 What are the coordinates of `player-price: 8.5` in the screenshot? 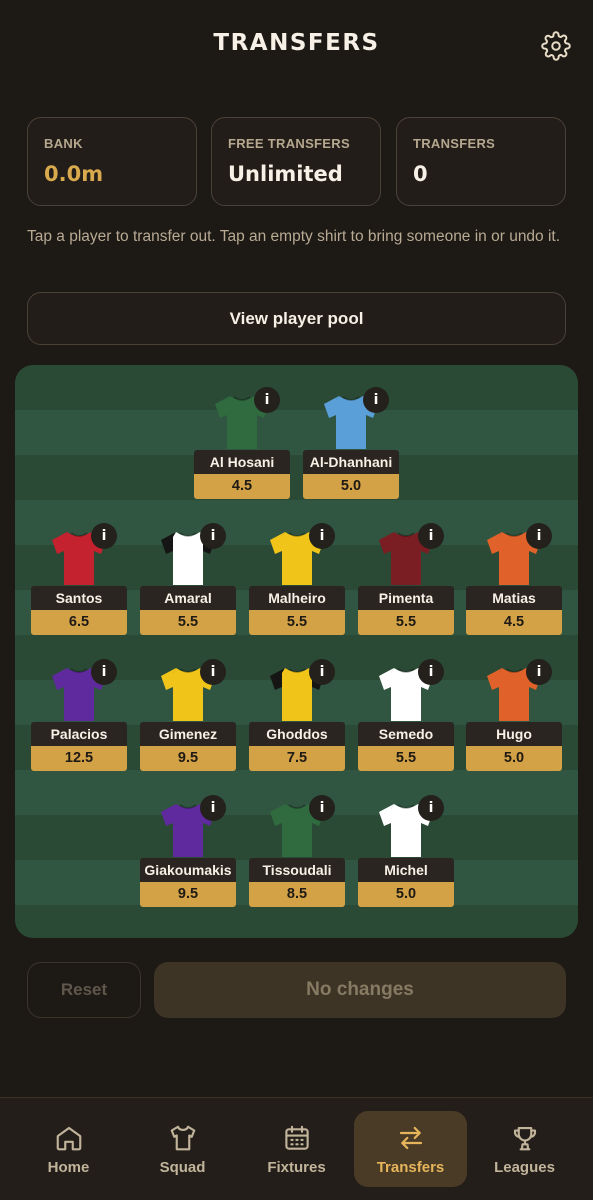 It's located at (297, 894).